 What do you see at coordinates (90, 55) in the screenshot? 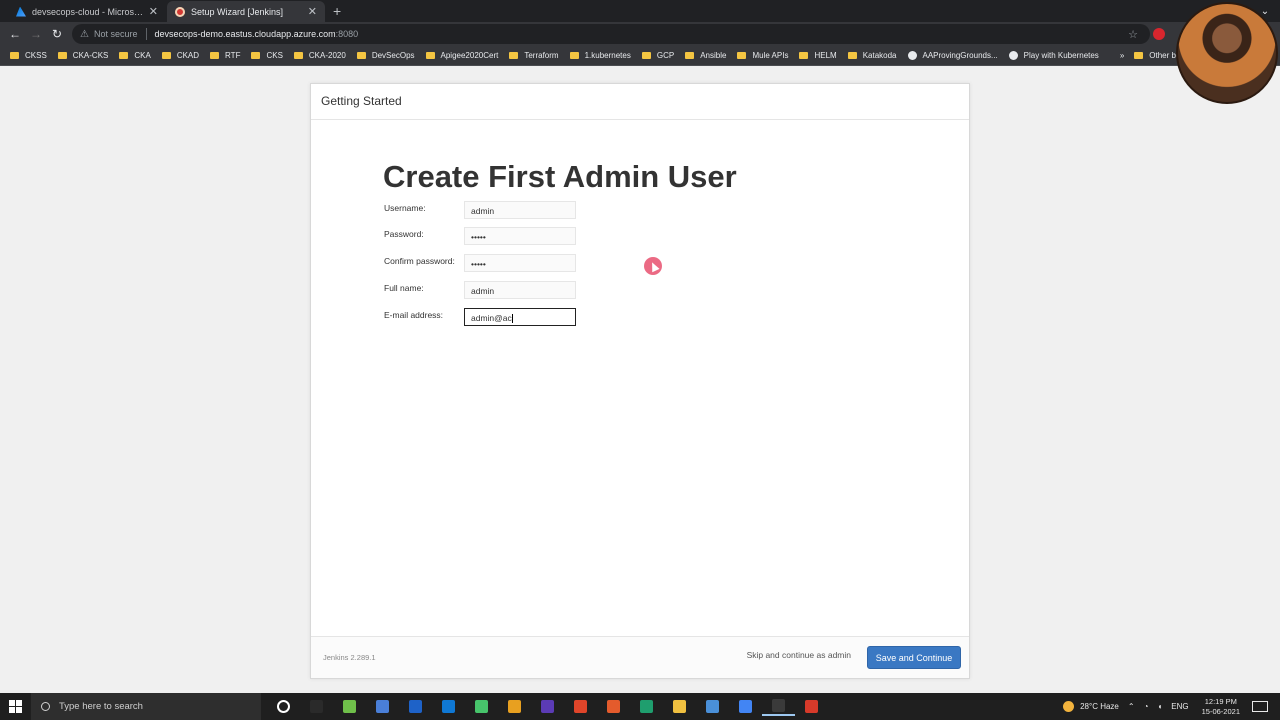
I see `bookmark-label: CKA-CKS` at bounding box center [90, 55].